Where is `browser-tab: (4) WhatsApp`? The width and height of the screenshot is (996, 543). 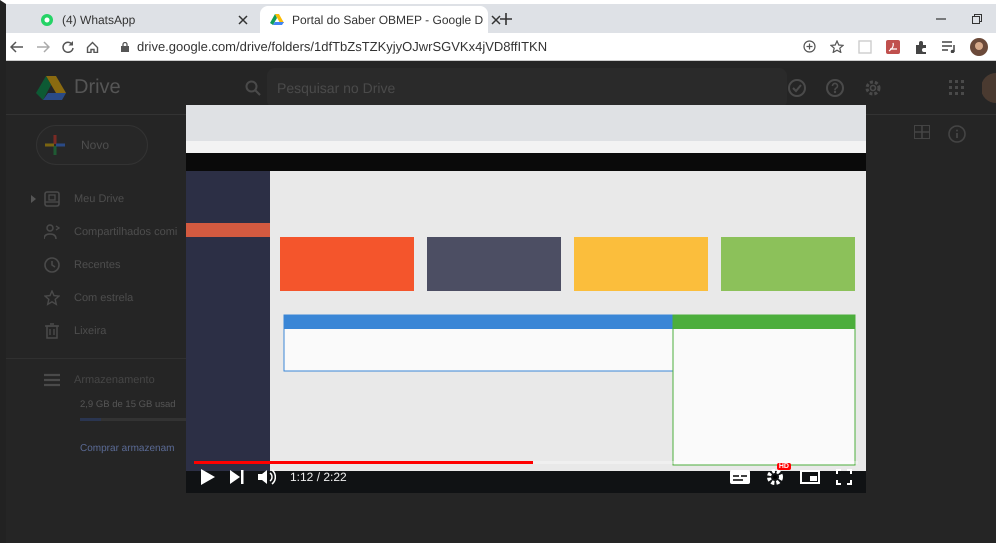 browser-tab: (4) WhatsApp is located at coordinates (144, 19).